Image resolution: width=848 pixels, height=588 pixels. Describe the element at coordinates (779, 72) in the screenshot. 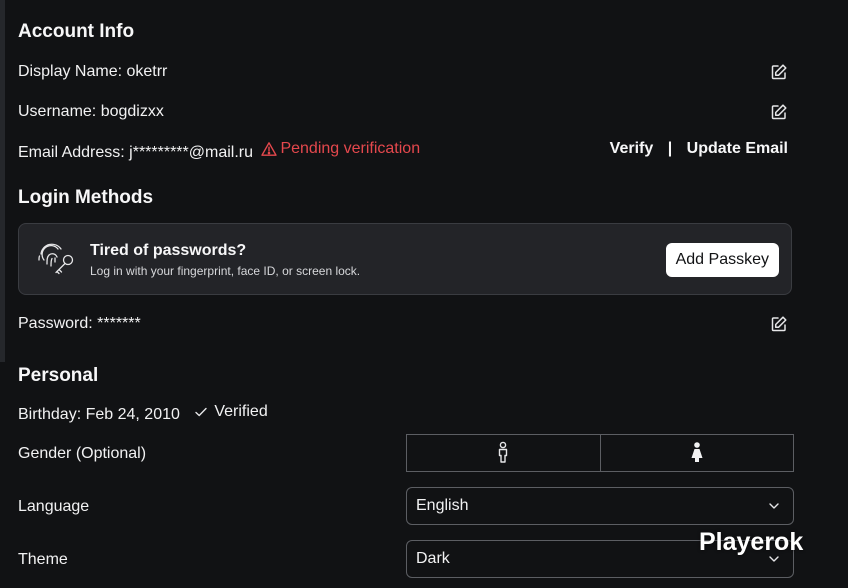

I see `edit-display-name-icon` at that location.